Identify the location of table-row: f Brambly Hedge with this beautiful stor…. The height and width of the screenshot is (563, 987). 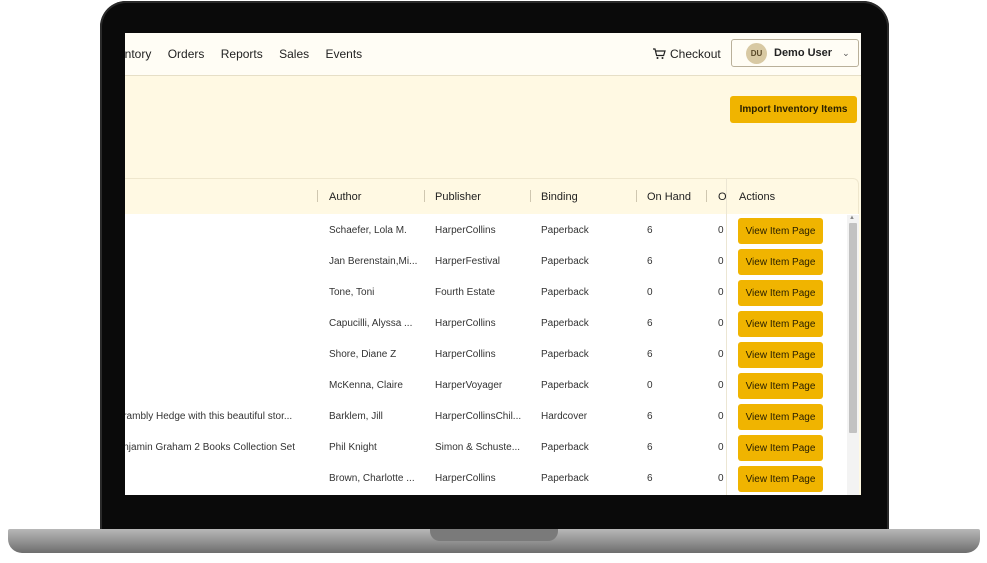
(486, 416).